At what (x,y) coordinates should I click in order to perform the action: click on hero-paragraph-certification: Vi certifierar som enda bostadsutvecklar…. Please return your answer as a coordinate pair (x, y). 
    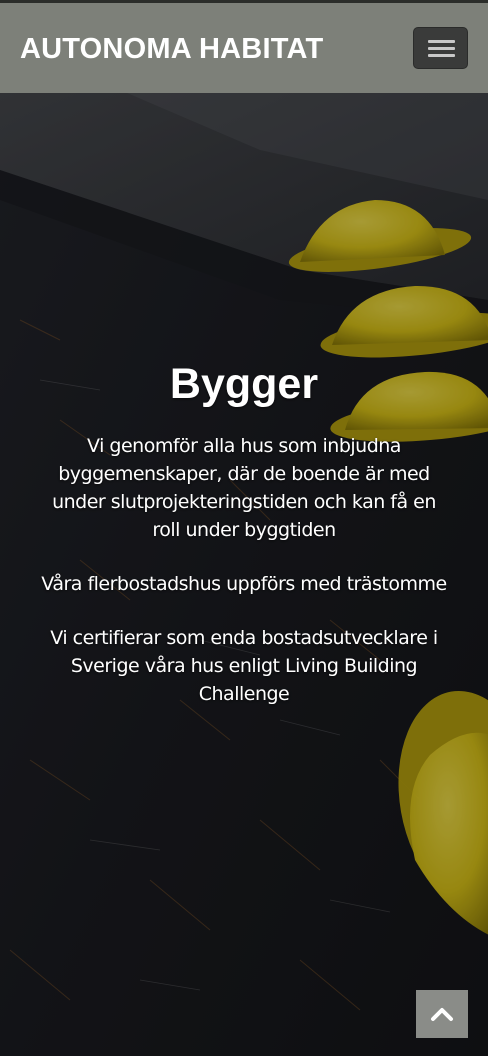
    Looking at the image, I should click on (244, 666).